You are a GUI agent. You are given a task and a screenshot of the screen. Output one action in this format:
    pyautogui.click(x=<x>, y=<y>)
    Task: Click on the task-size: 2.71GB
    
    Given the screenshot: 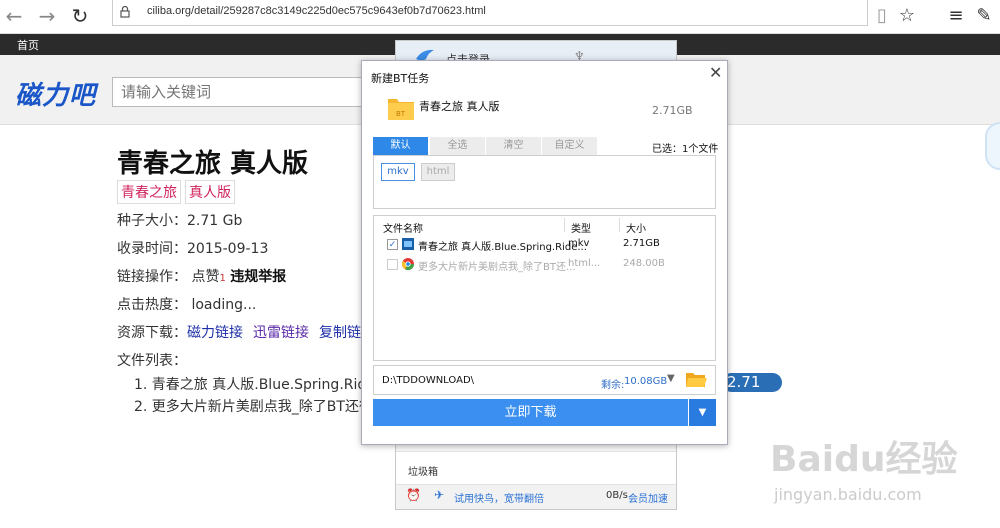 What is the action you would take?
    pyautogui.click(x=672, y=110)
    